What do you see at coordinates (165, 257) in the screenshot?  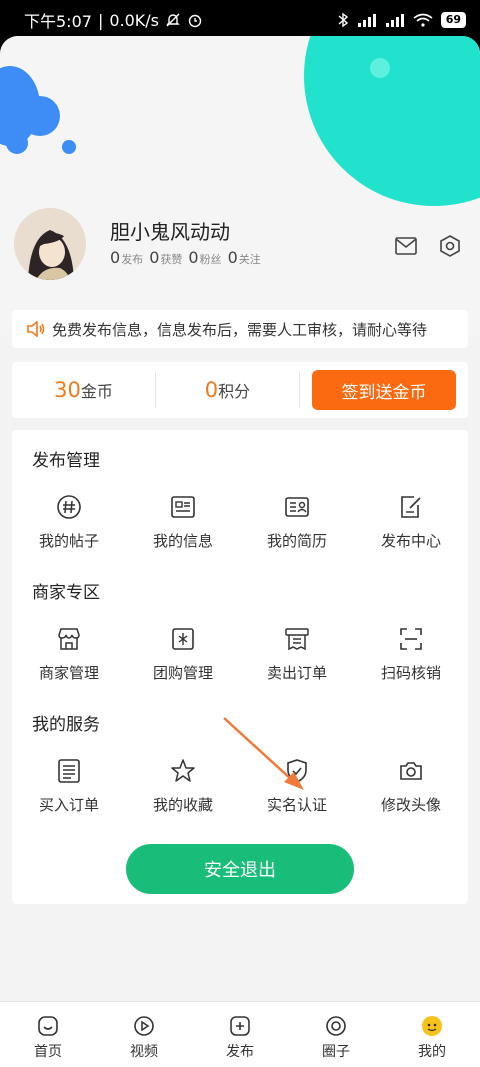 I see `stat-likes: 0获赞` at bounding box center [165, 257].